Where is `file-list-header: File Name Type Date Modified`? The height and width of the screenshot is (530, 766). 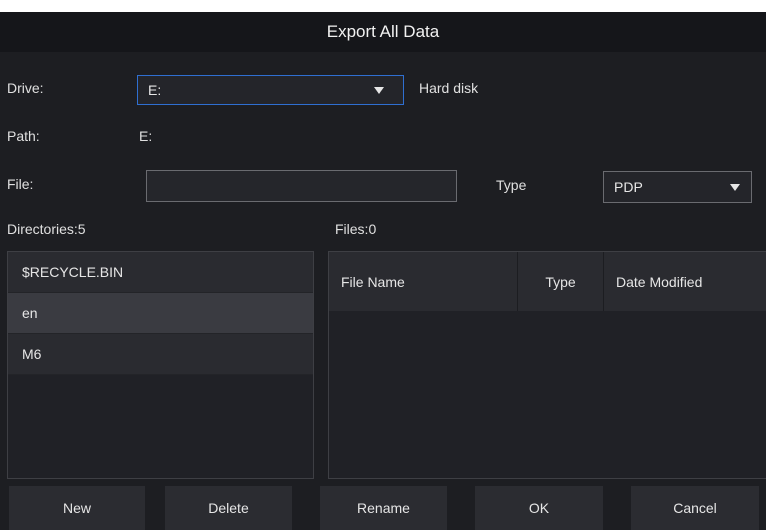
file-list-header: File Name Type Date Modified is located at coordinates (547, 281).